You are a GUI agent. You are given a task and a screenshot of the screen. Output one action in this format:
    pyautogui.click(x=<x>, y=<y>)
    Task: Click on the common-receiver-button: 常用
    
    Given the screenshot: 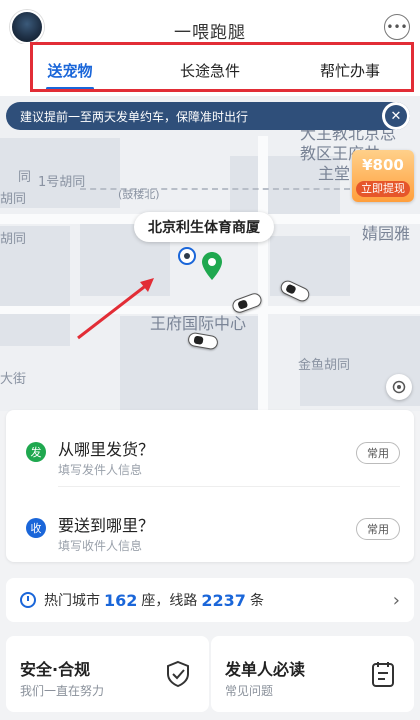 What is the action you would take?
    pyautogui.click(x=378, y=529)
    